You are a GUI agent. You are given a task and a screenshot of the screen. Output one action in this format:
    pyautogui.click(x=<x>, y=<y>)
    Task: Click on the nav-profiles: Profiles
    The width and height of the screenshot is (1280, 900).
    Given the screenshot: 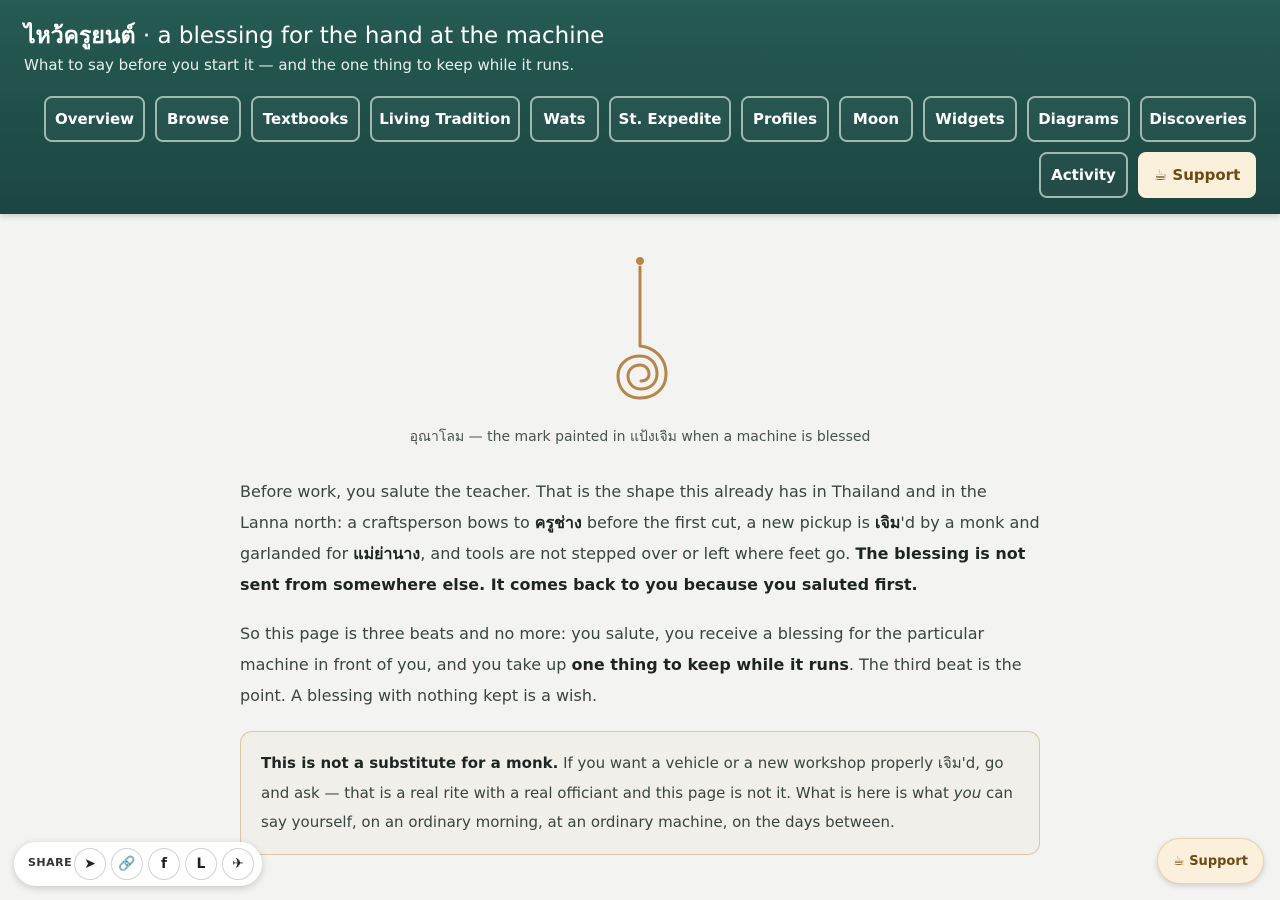 What is the action you would take?
    pyautogui.click(x=785, y=119)
    